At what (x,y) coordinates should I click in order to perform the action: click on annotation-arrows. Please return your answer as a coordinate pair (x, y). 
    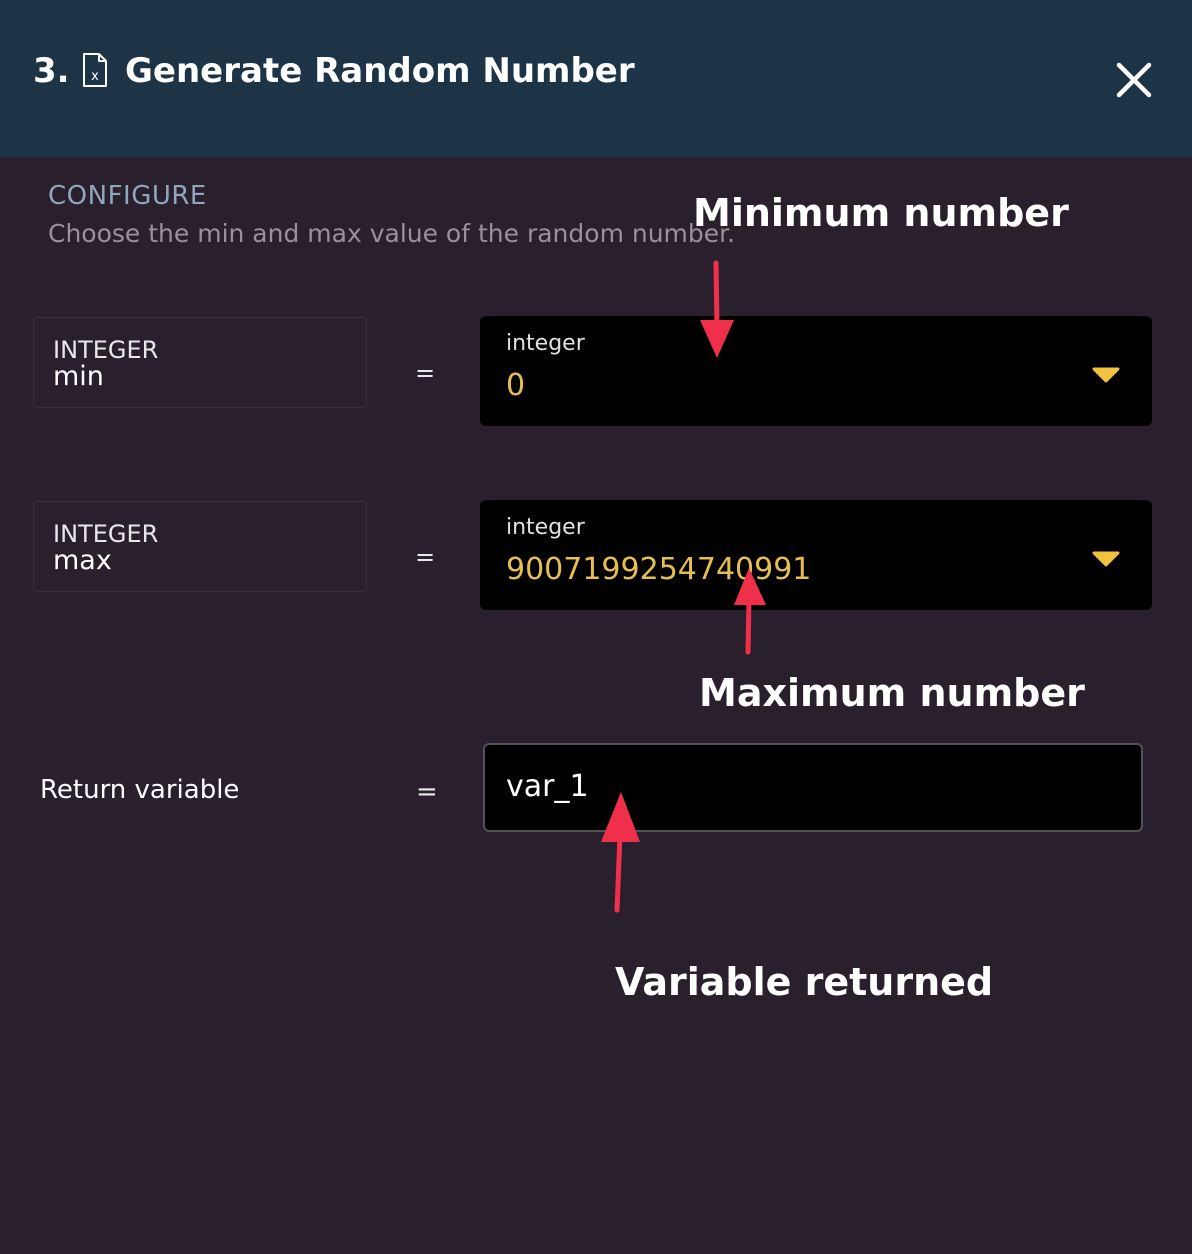
    Looking at the image, I should click on (683, 586).